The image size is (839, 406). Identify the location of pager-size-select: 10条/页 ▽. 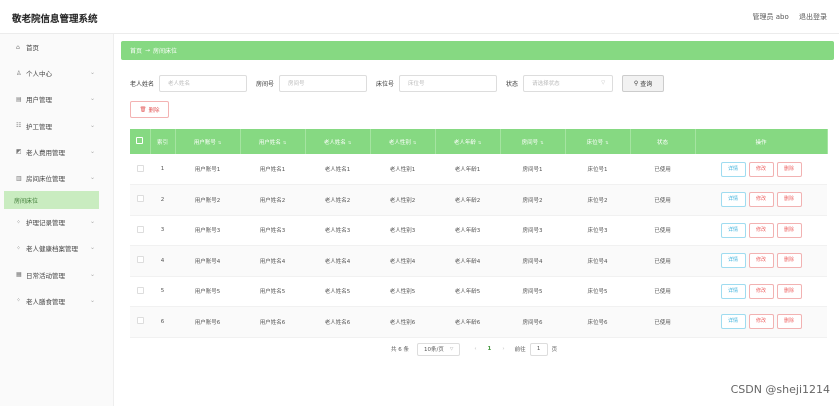
(439, 349).